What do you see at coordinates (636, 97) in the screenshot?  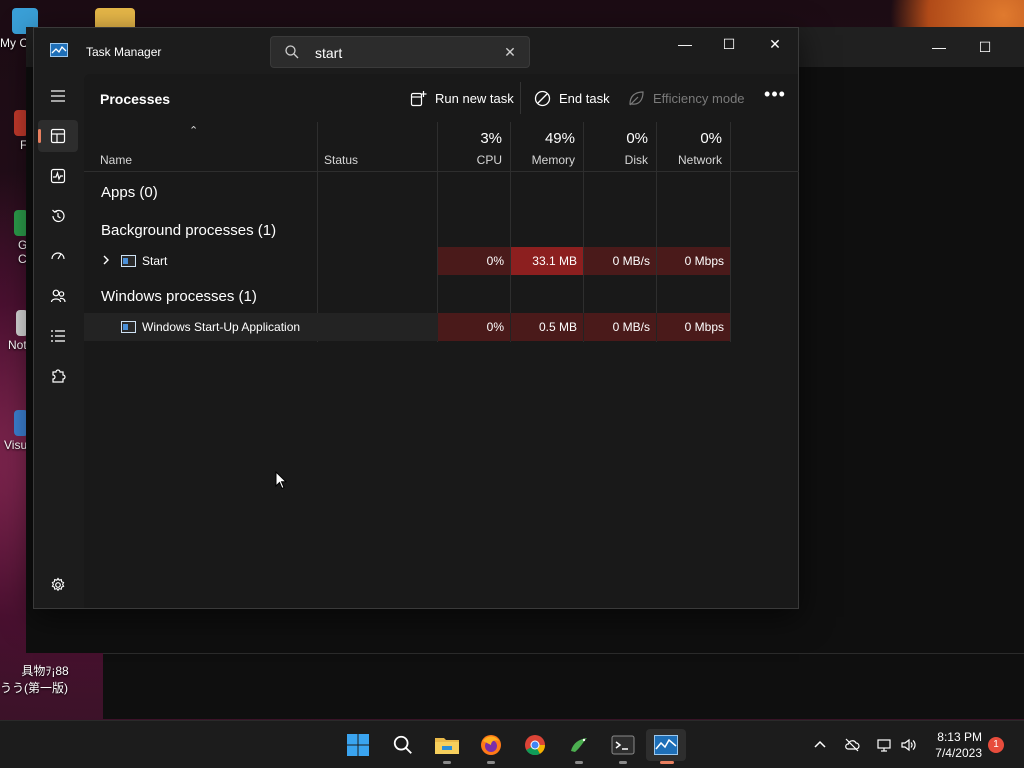 I see `leaf-icon` at bounding box center [636, 97].